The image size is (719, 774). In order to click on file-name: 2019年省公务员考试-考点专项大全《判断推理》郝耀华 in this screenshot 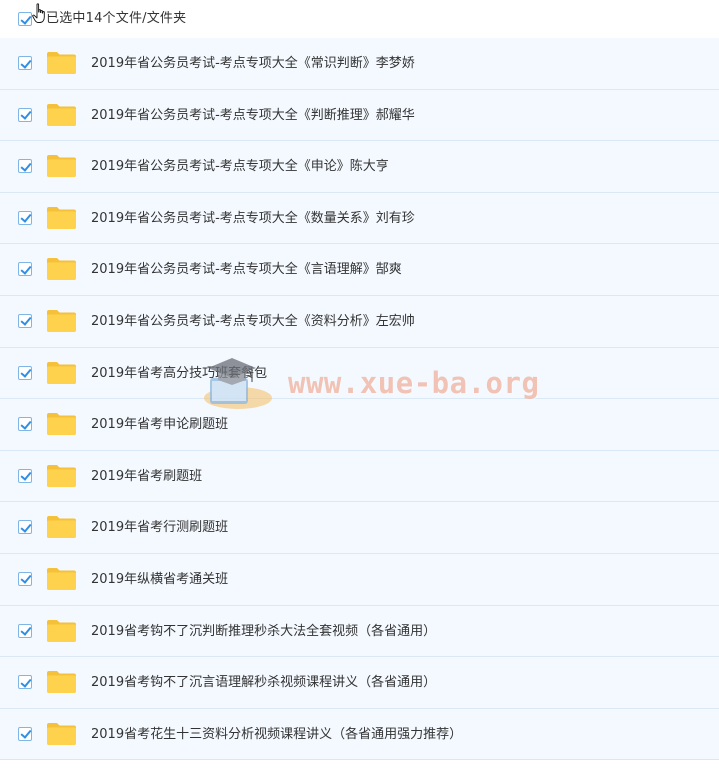, I will do `click(253, 116)`.